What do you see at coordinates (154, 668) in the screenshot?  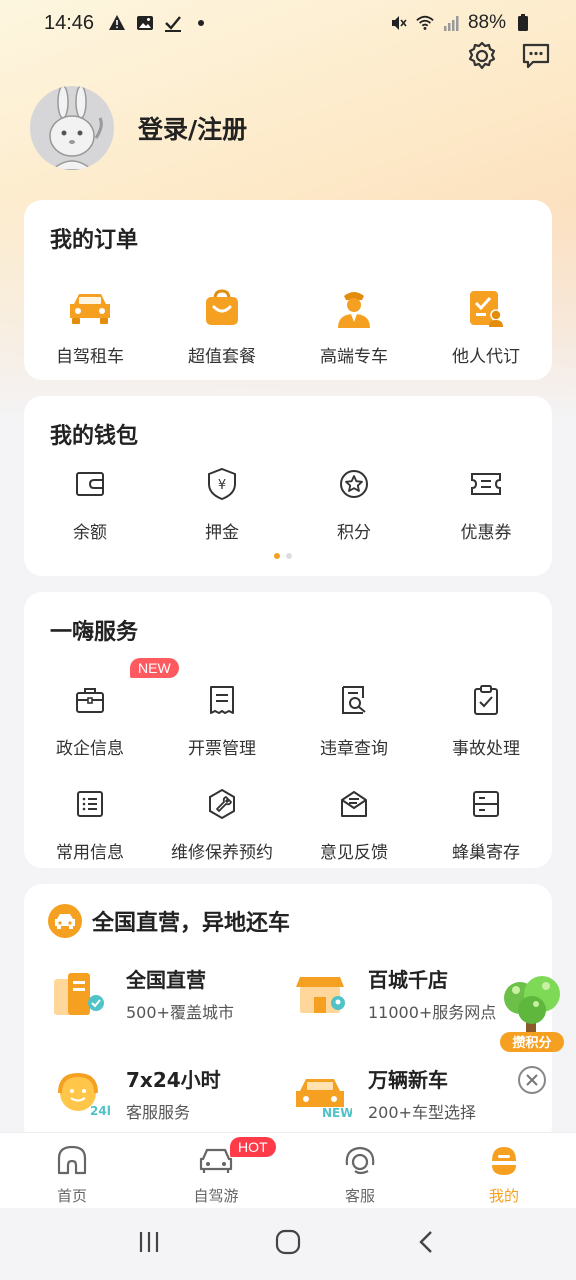 I see `new-badge: NEW` at bounding box center [154, 668].